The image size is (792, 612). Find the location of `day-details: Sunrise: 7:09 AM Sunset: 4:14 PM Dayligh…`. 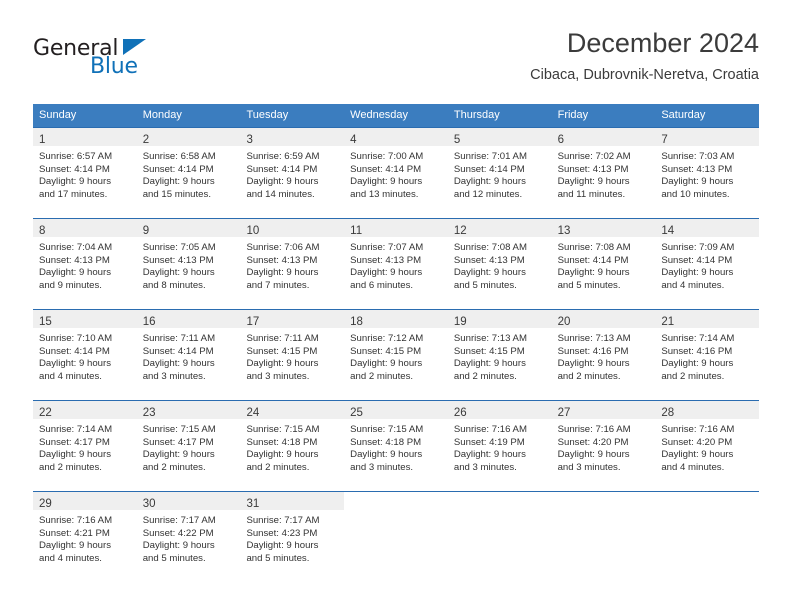

day-details: Sunrise: 7:09 AM Sunset: 4:14 PM Dayligh… is located at coordinates (707, 264).